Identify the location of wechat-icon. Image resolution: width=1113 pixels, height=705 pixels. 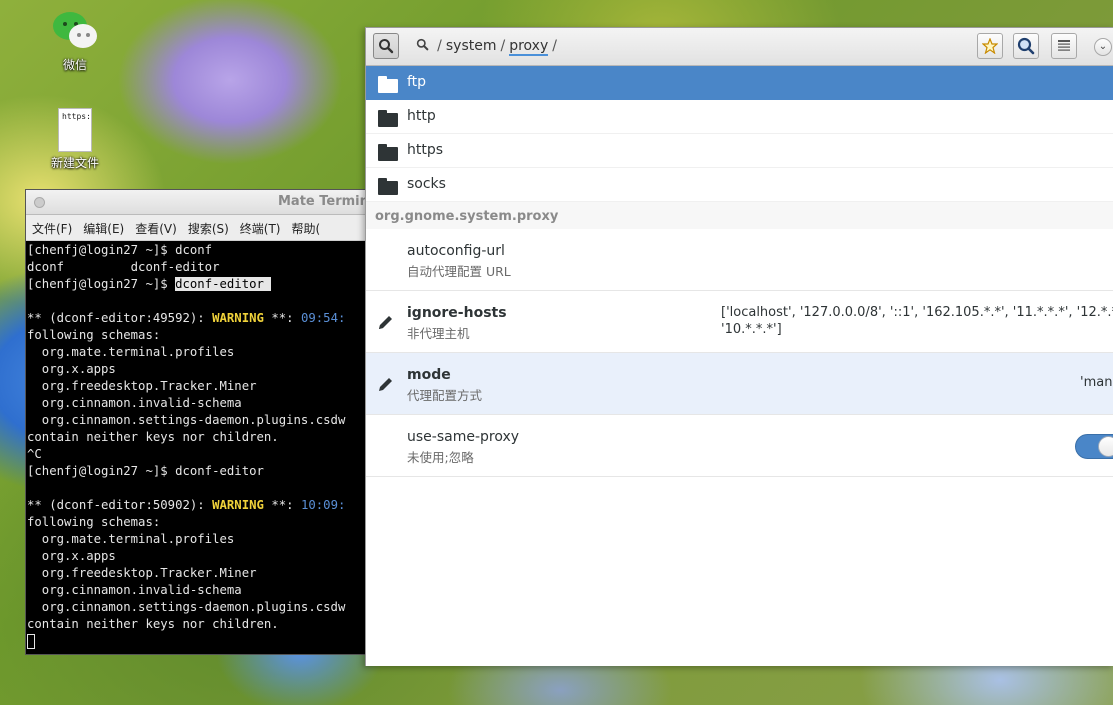
(75, 32).